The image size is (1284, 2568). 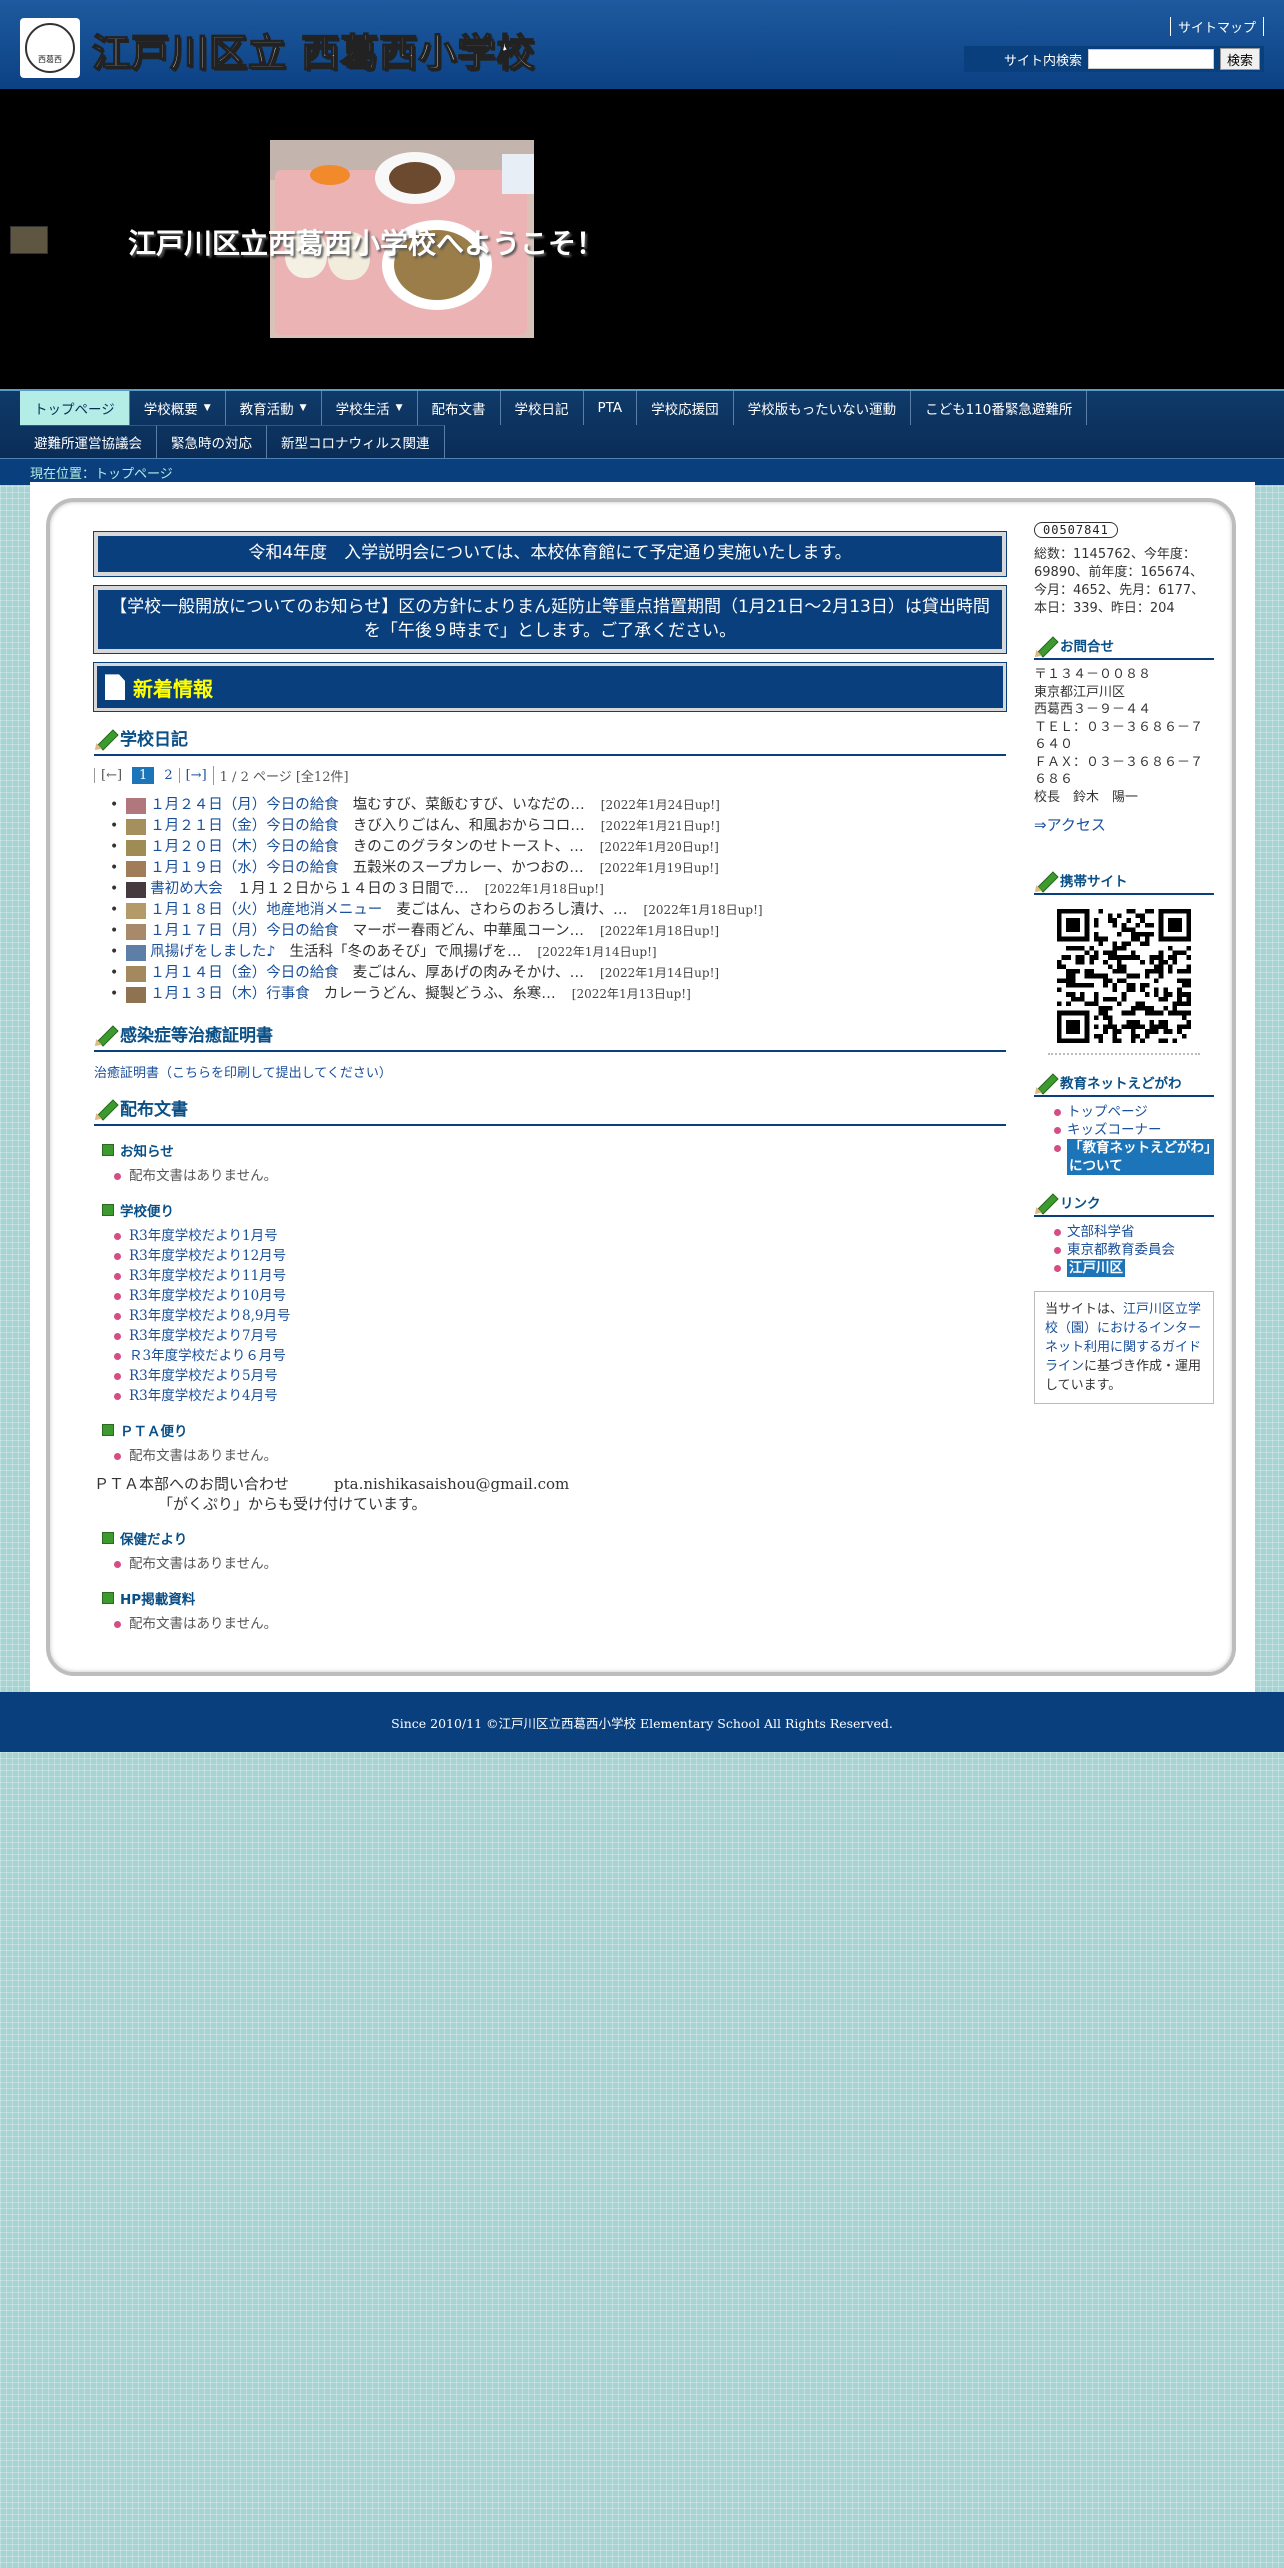 I want to click on address-line: ＦＡＸ：０３－３６８６－７６８６, so click(x=1119, y=771).